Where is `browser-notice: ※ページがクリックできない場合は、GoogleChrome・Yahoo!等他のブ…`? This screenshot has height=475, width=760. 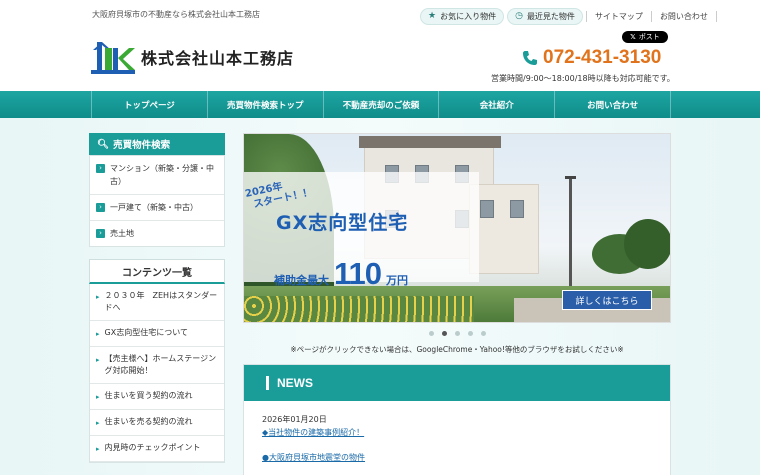 browser-notice: ※ページがクリックできない場合は、GoogleChrome・Yahoo!等他のブ… is located at coordinates (457, 349).